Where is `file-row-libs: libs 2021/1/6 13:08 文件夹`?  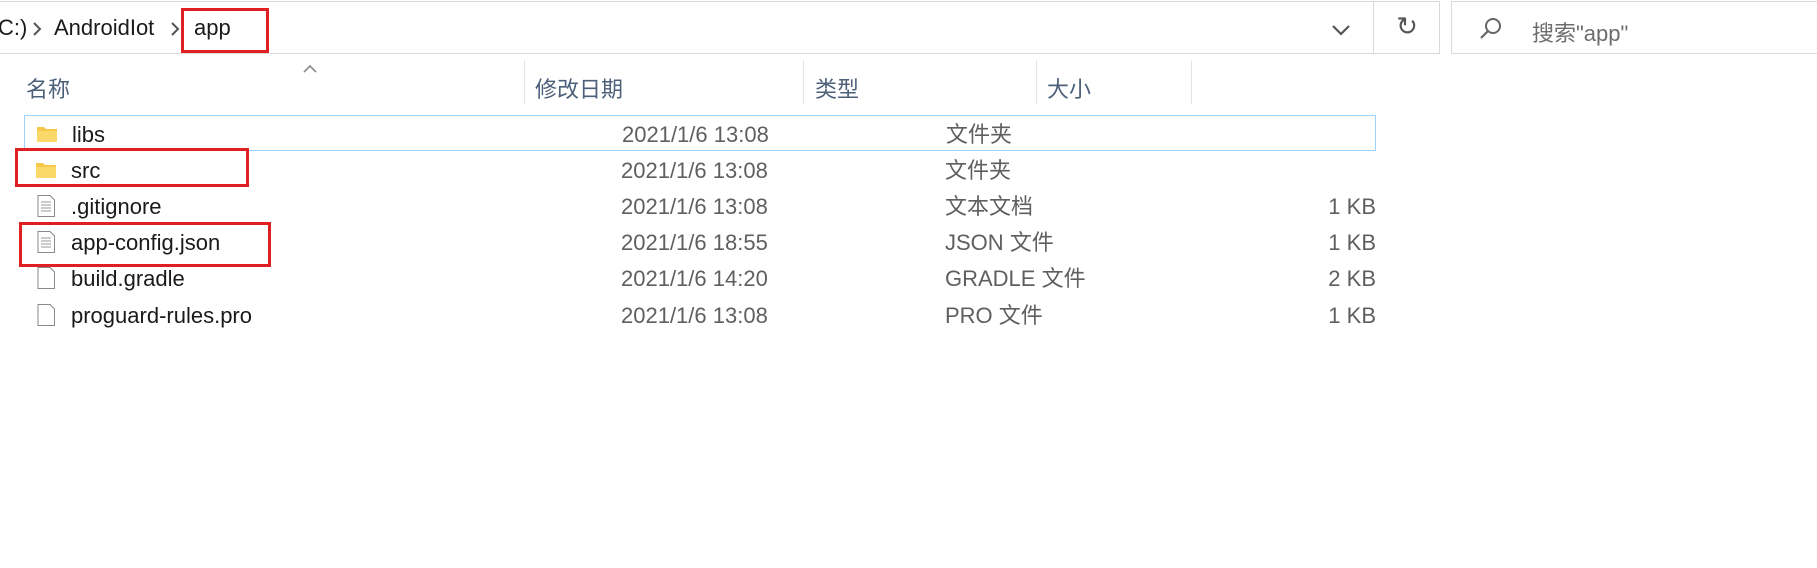
file-row-libs: libs 2021/1/6 13:08 文件夹 is located at coordinates (700, 133).